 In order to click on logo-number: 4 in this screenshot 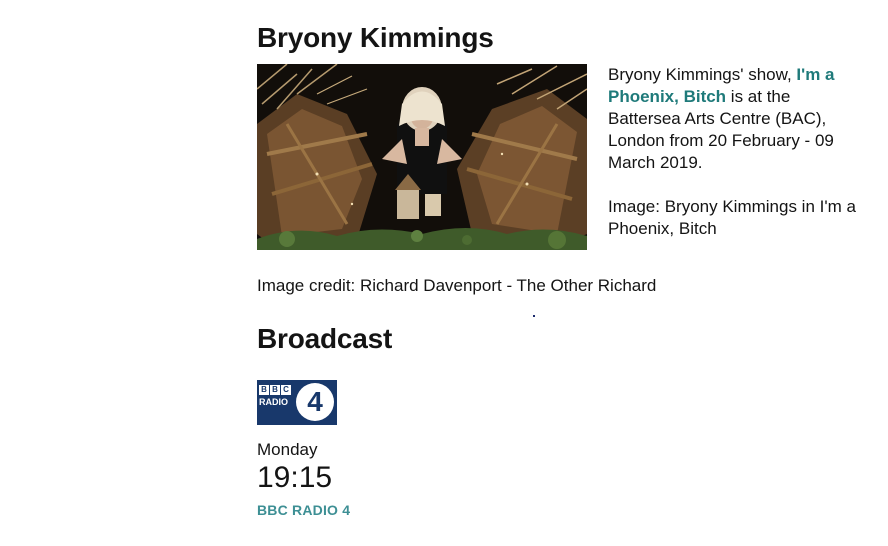, I will do `click(315, 402)`.